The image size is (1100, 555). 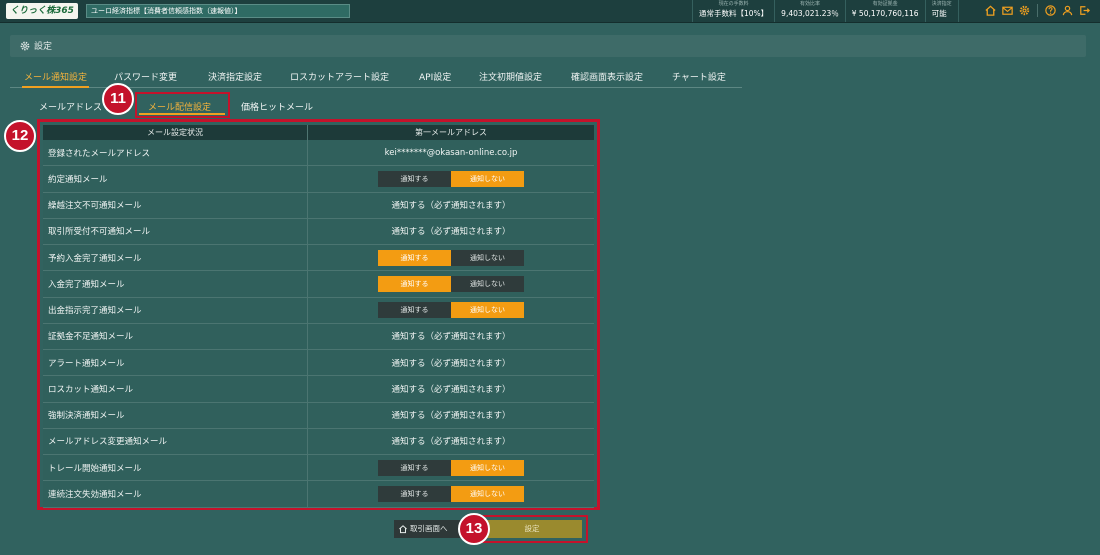 I want to click on tab-settlement-setting: 決済指定設定, so click(x=235, y=76).